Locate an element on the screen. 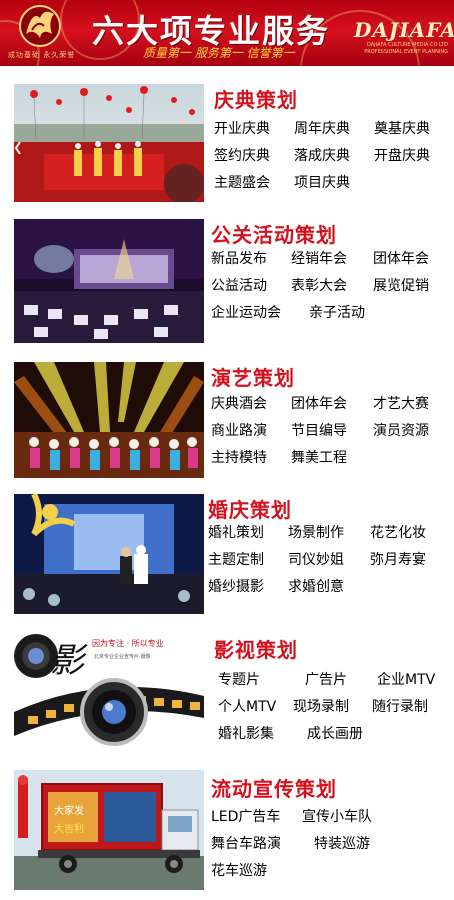 The image size is (454, 900). service-row: 婚纱摄影 求婚创意 is located at coordinates (317, 587).